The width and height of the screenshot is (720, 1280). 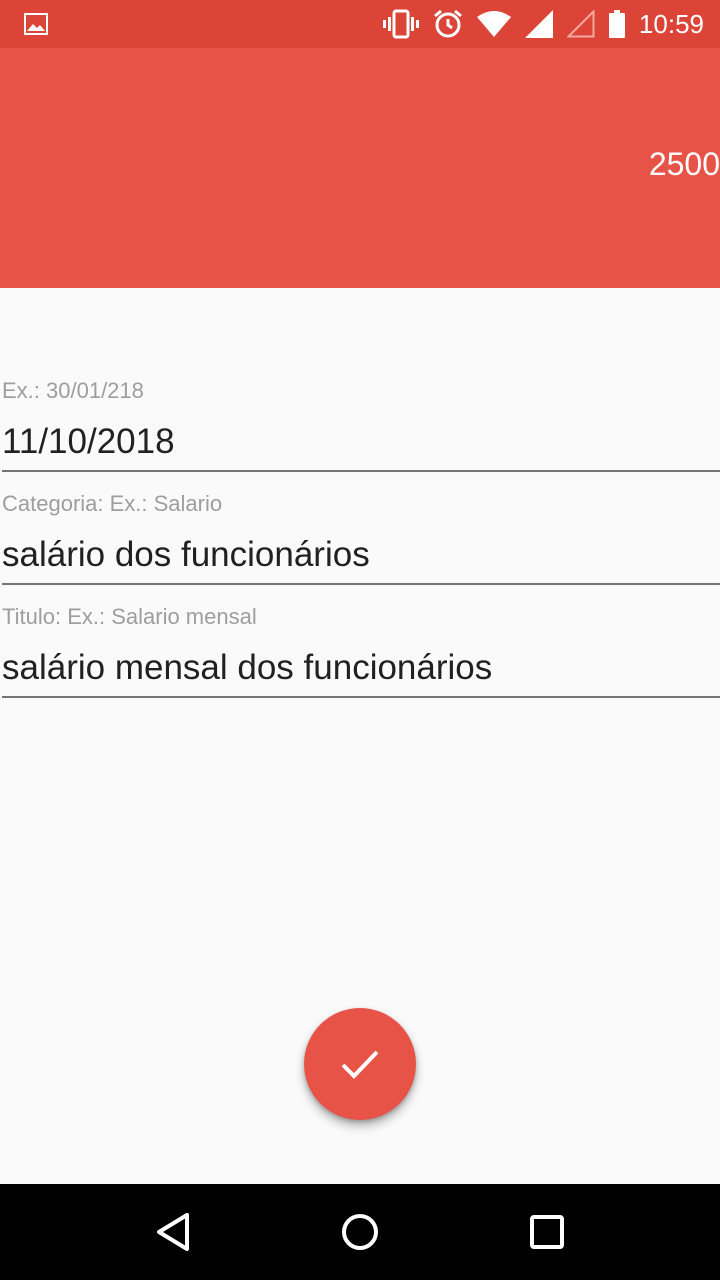 What do you see at coordinates (616, 24) in the screenshot?
I see `battery-icon` at bounding box center [616, 24].